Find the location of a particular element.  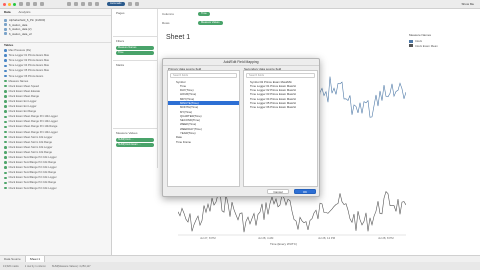

redo-icon is located at coordinates (35, 4).